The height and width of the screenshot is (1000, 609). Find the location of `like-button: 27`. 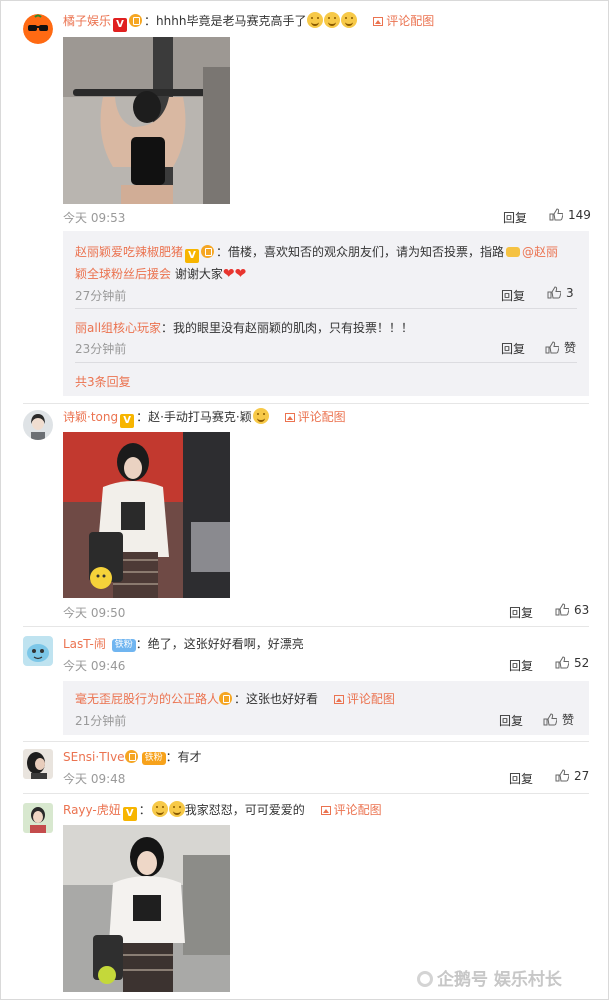

like-button: 27 is located at coordinates (572, 776).